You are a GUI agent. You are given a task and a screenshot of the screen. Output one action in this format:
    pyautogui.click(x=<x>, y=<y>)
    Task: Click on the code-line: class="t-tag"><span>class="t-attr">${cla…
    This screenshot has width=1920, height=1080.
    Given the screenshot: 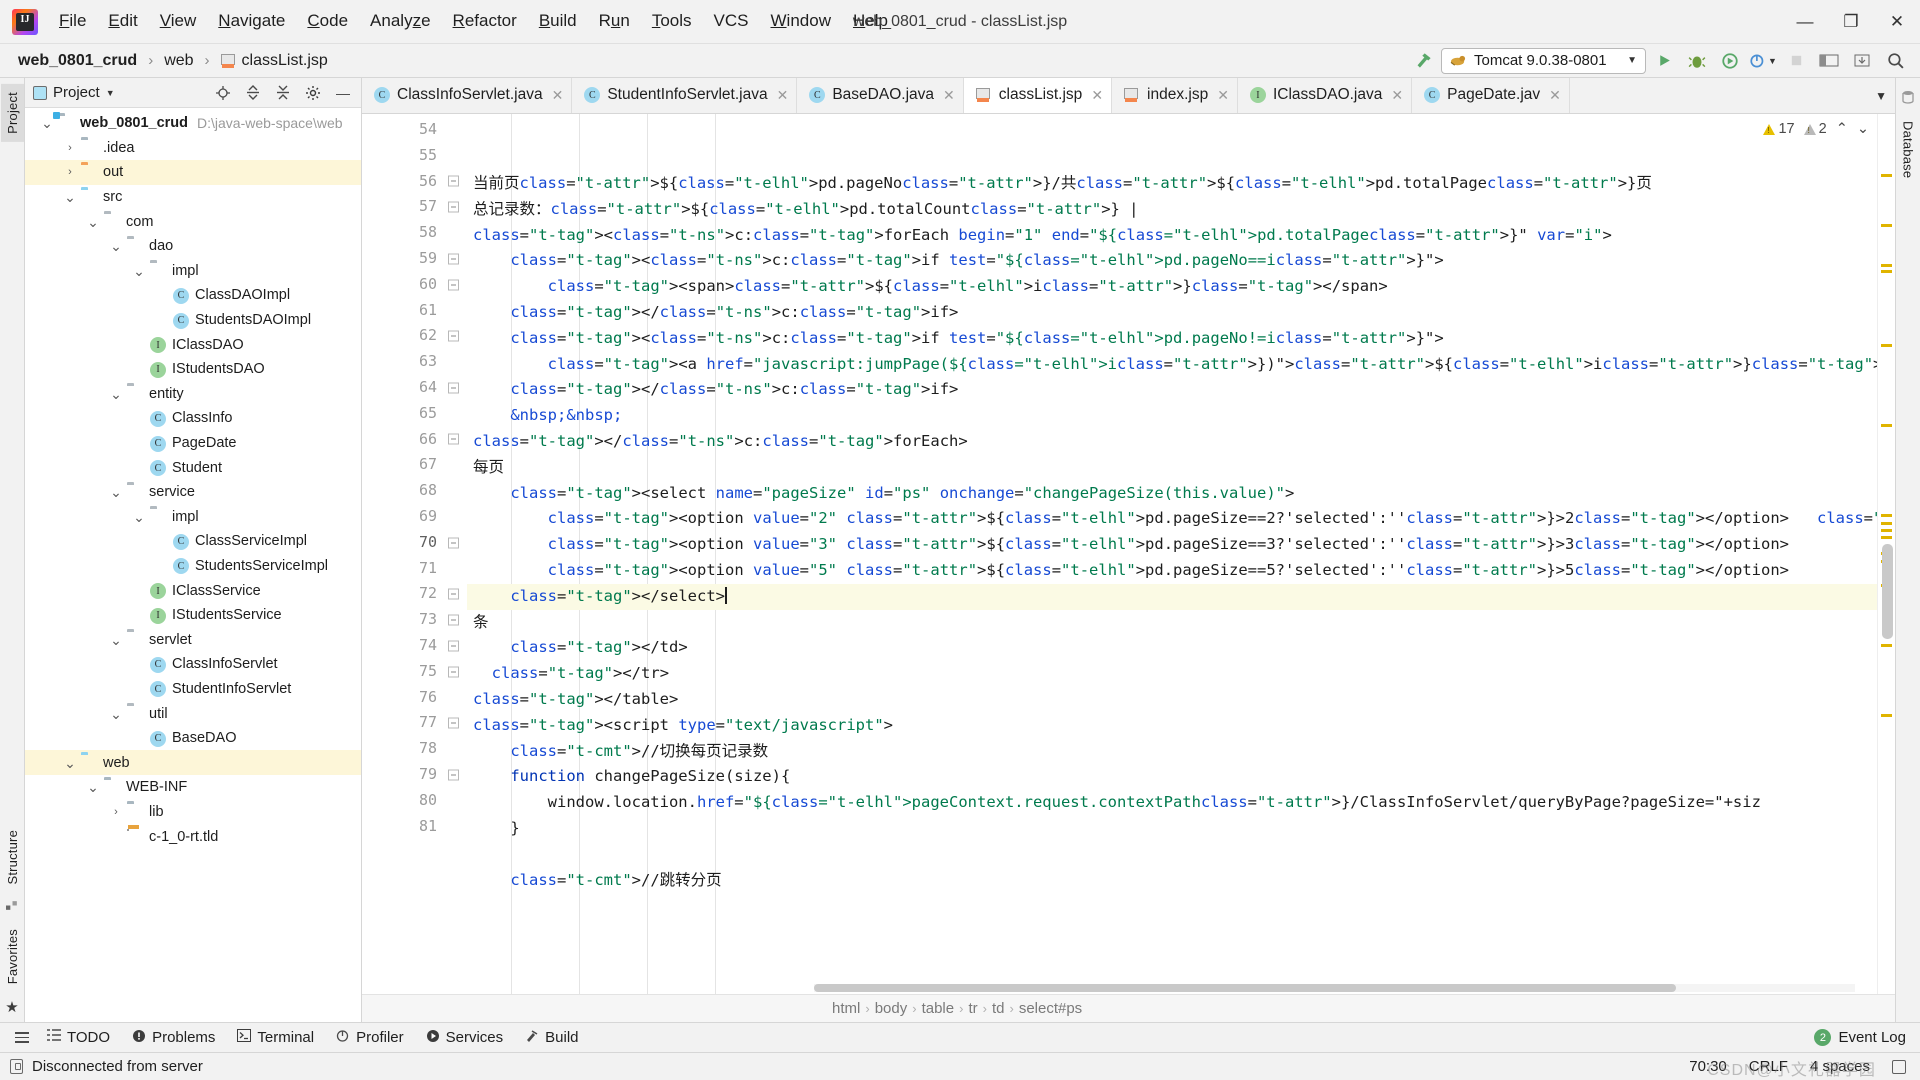 What is the action you would take?
    pyautogui.click(x=1172, y=287)
    